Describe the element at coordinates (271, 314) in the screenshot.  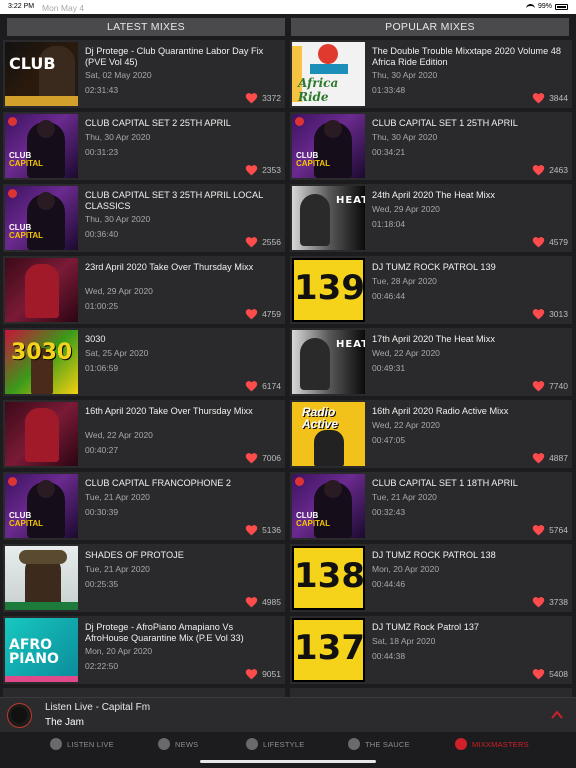
I see `like-count: 4759` at that location.